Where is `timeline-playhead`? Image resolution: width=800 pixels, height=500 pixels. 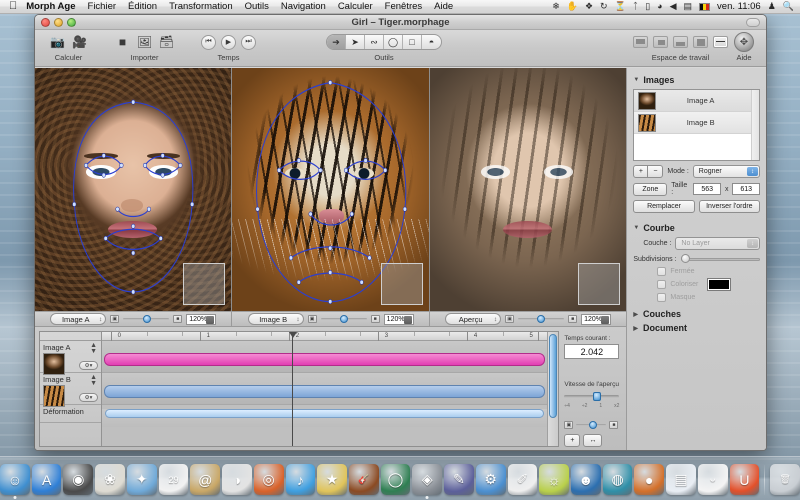 timeline-playhead is located at coordinates (292, 389).